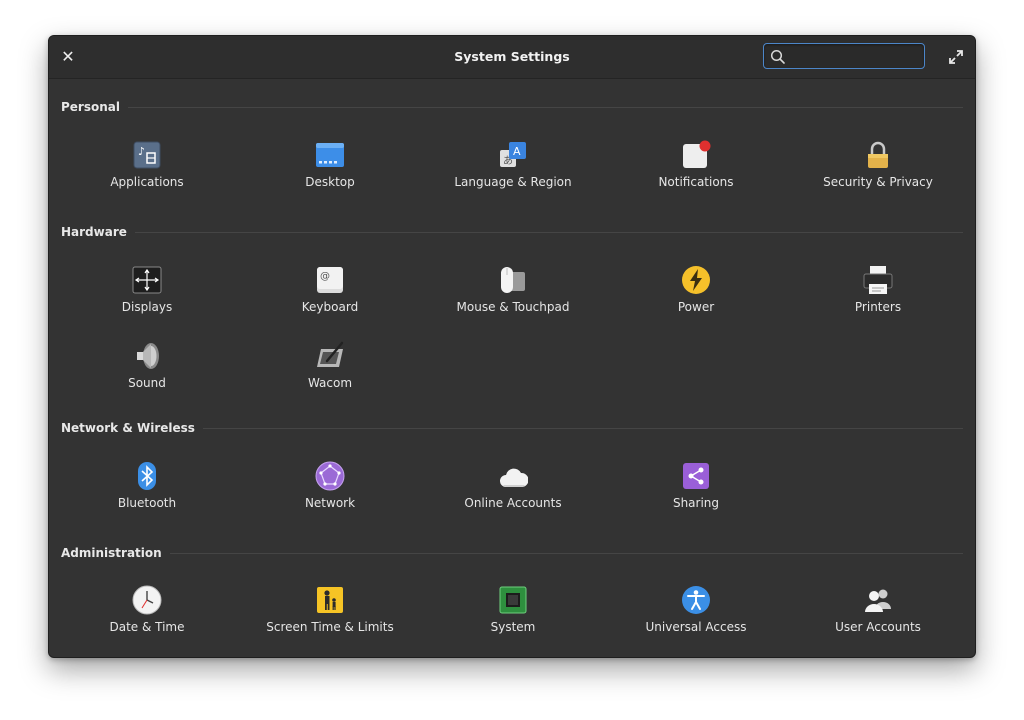 This screenshot has height=720, width=1024. What do you see at coordinates (94, 232) in the screenshot?
I see `section-title: Hardware` at bounding box center [94, 232].